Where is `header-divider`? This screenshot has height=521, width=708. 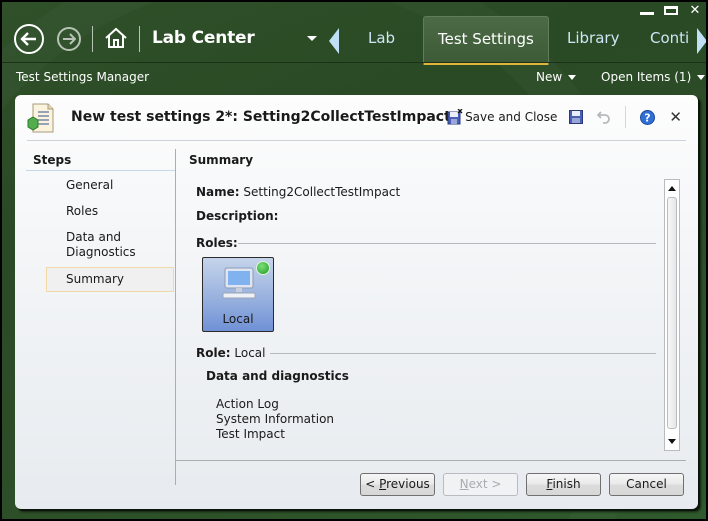
header-divider is located at coordinates (356, 140).